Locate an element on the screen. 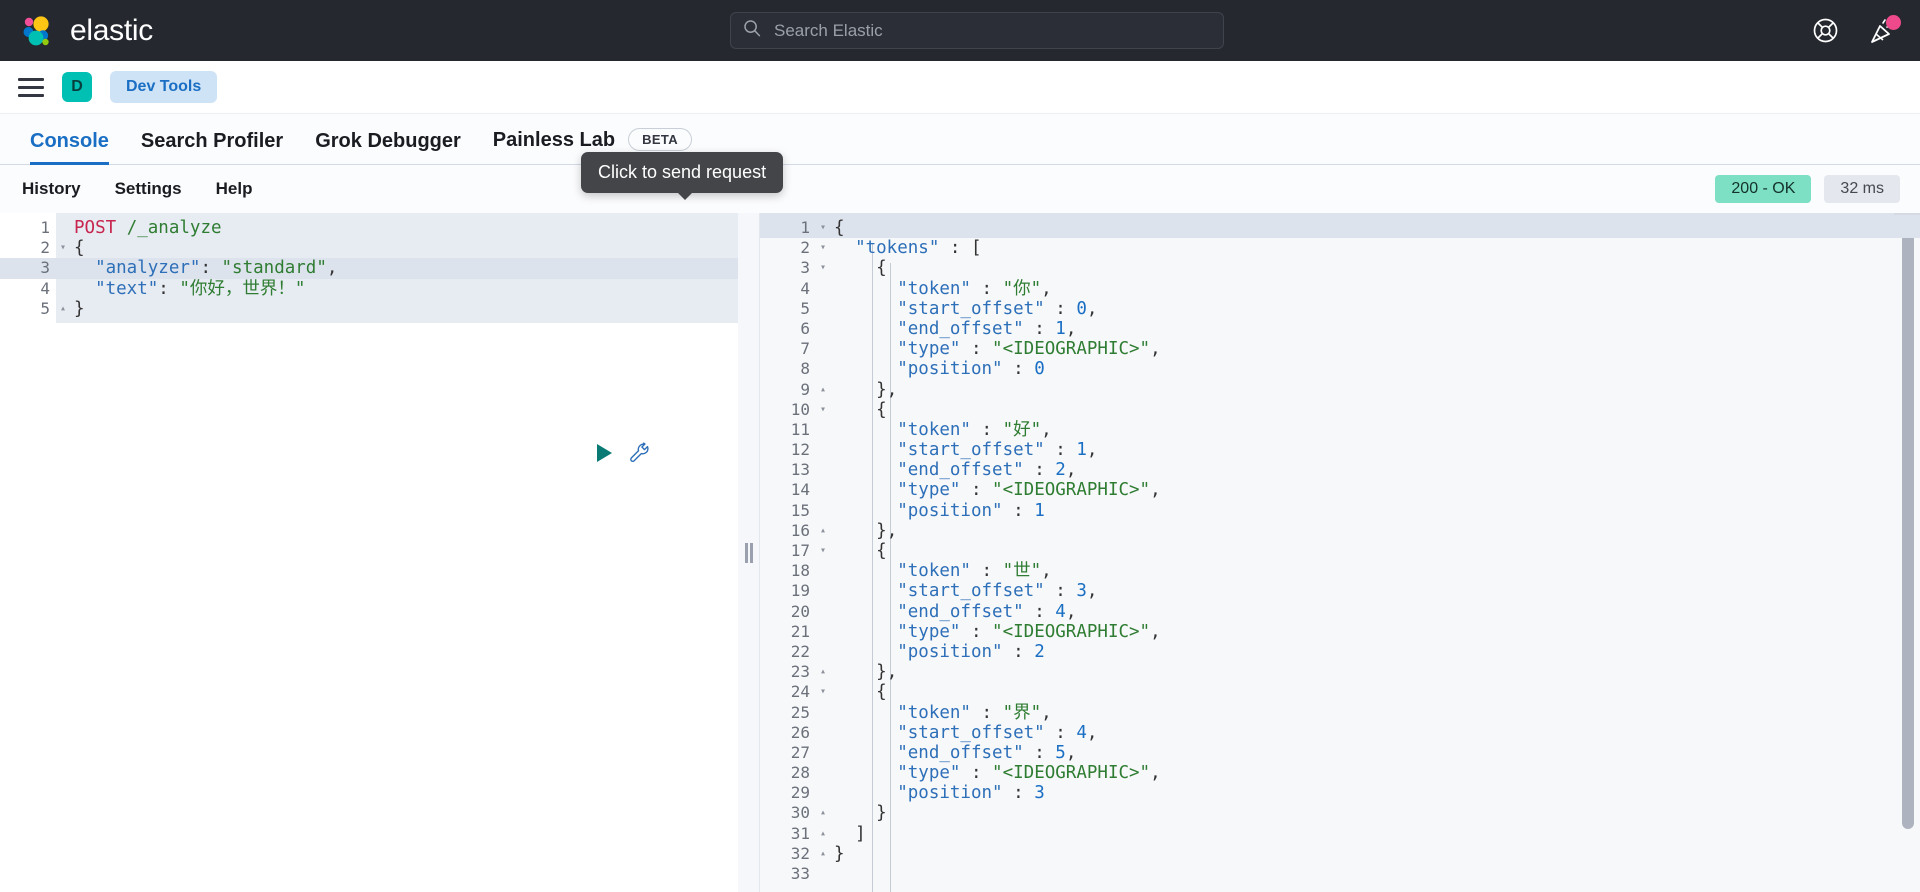  resize-grip-icon is located at coordinates (749, 552).